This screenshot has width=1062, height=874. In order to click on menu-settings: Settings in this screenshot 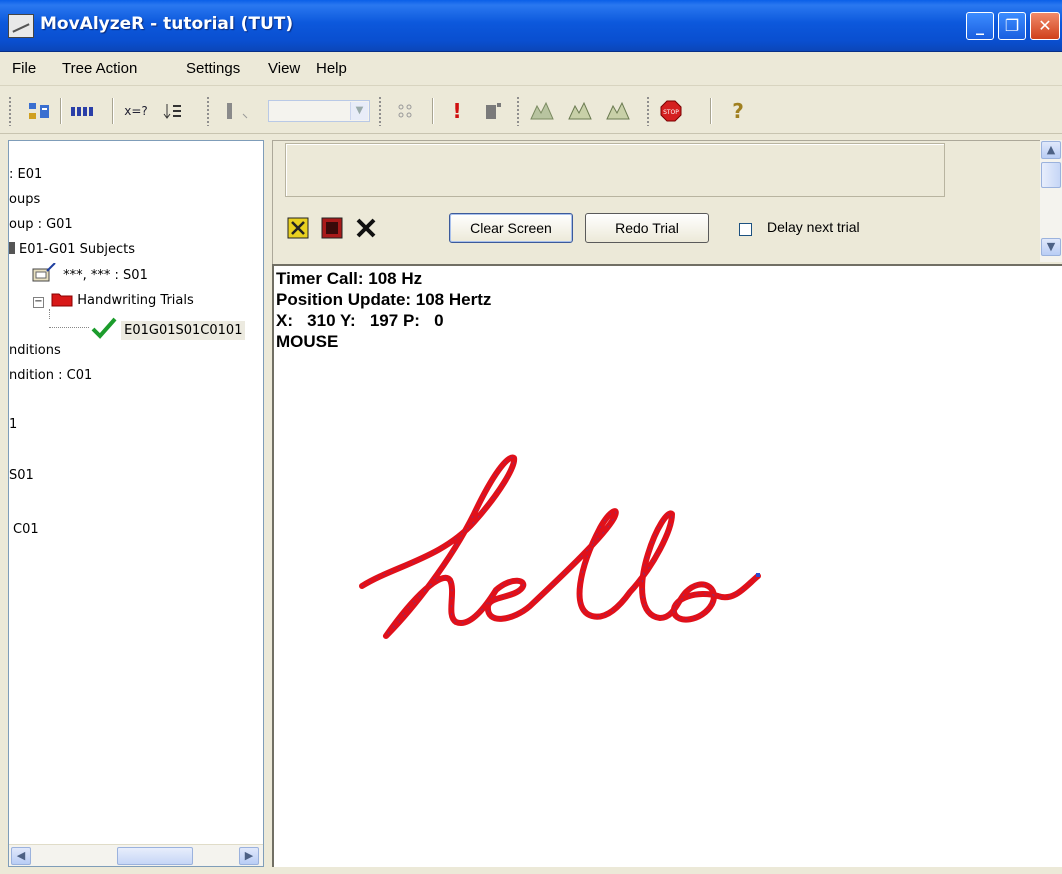, I will do `click(213, 68)`.